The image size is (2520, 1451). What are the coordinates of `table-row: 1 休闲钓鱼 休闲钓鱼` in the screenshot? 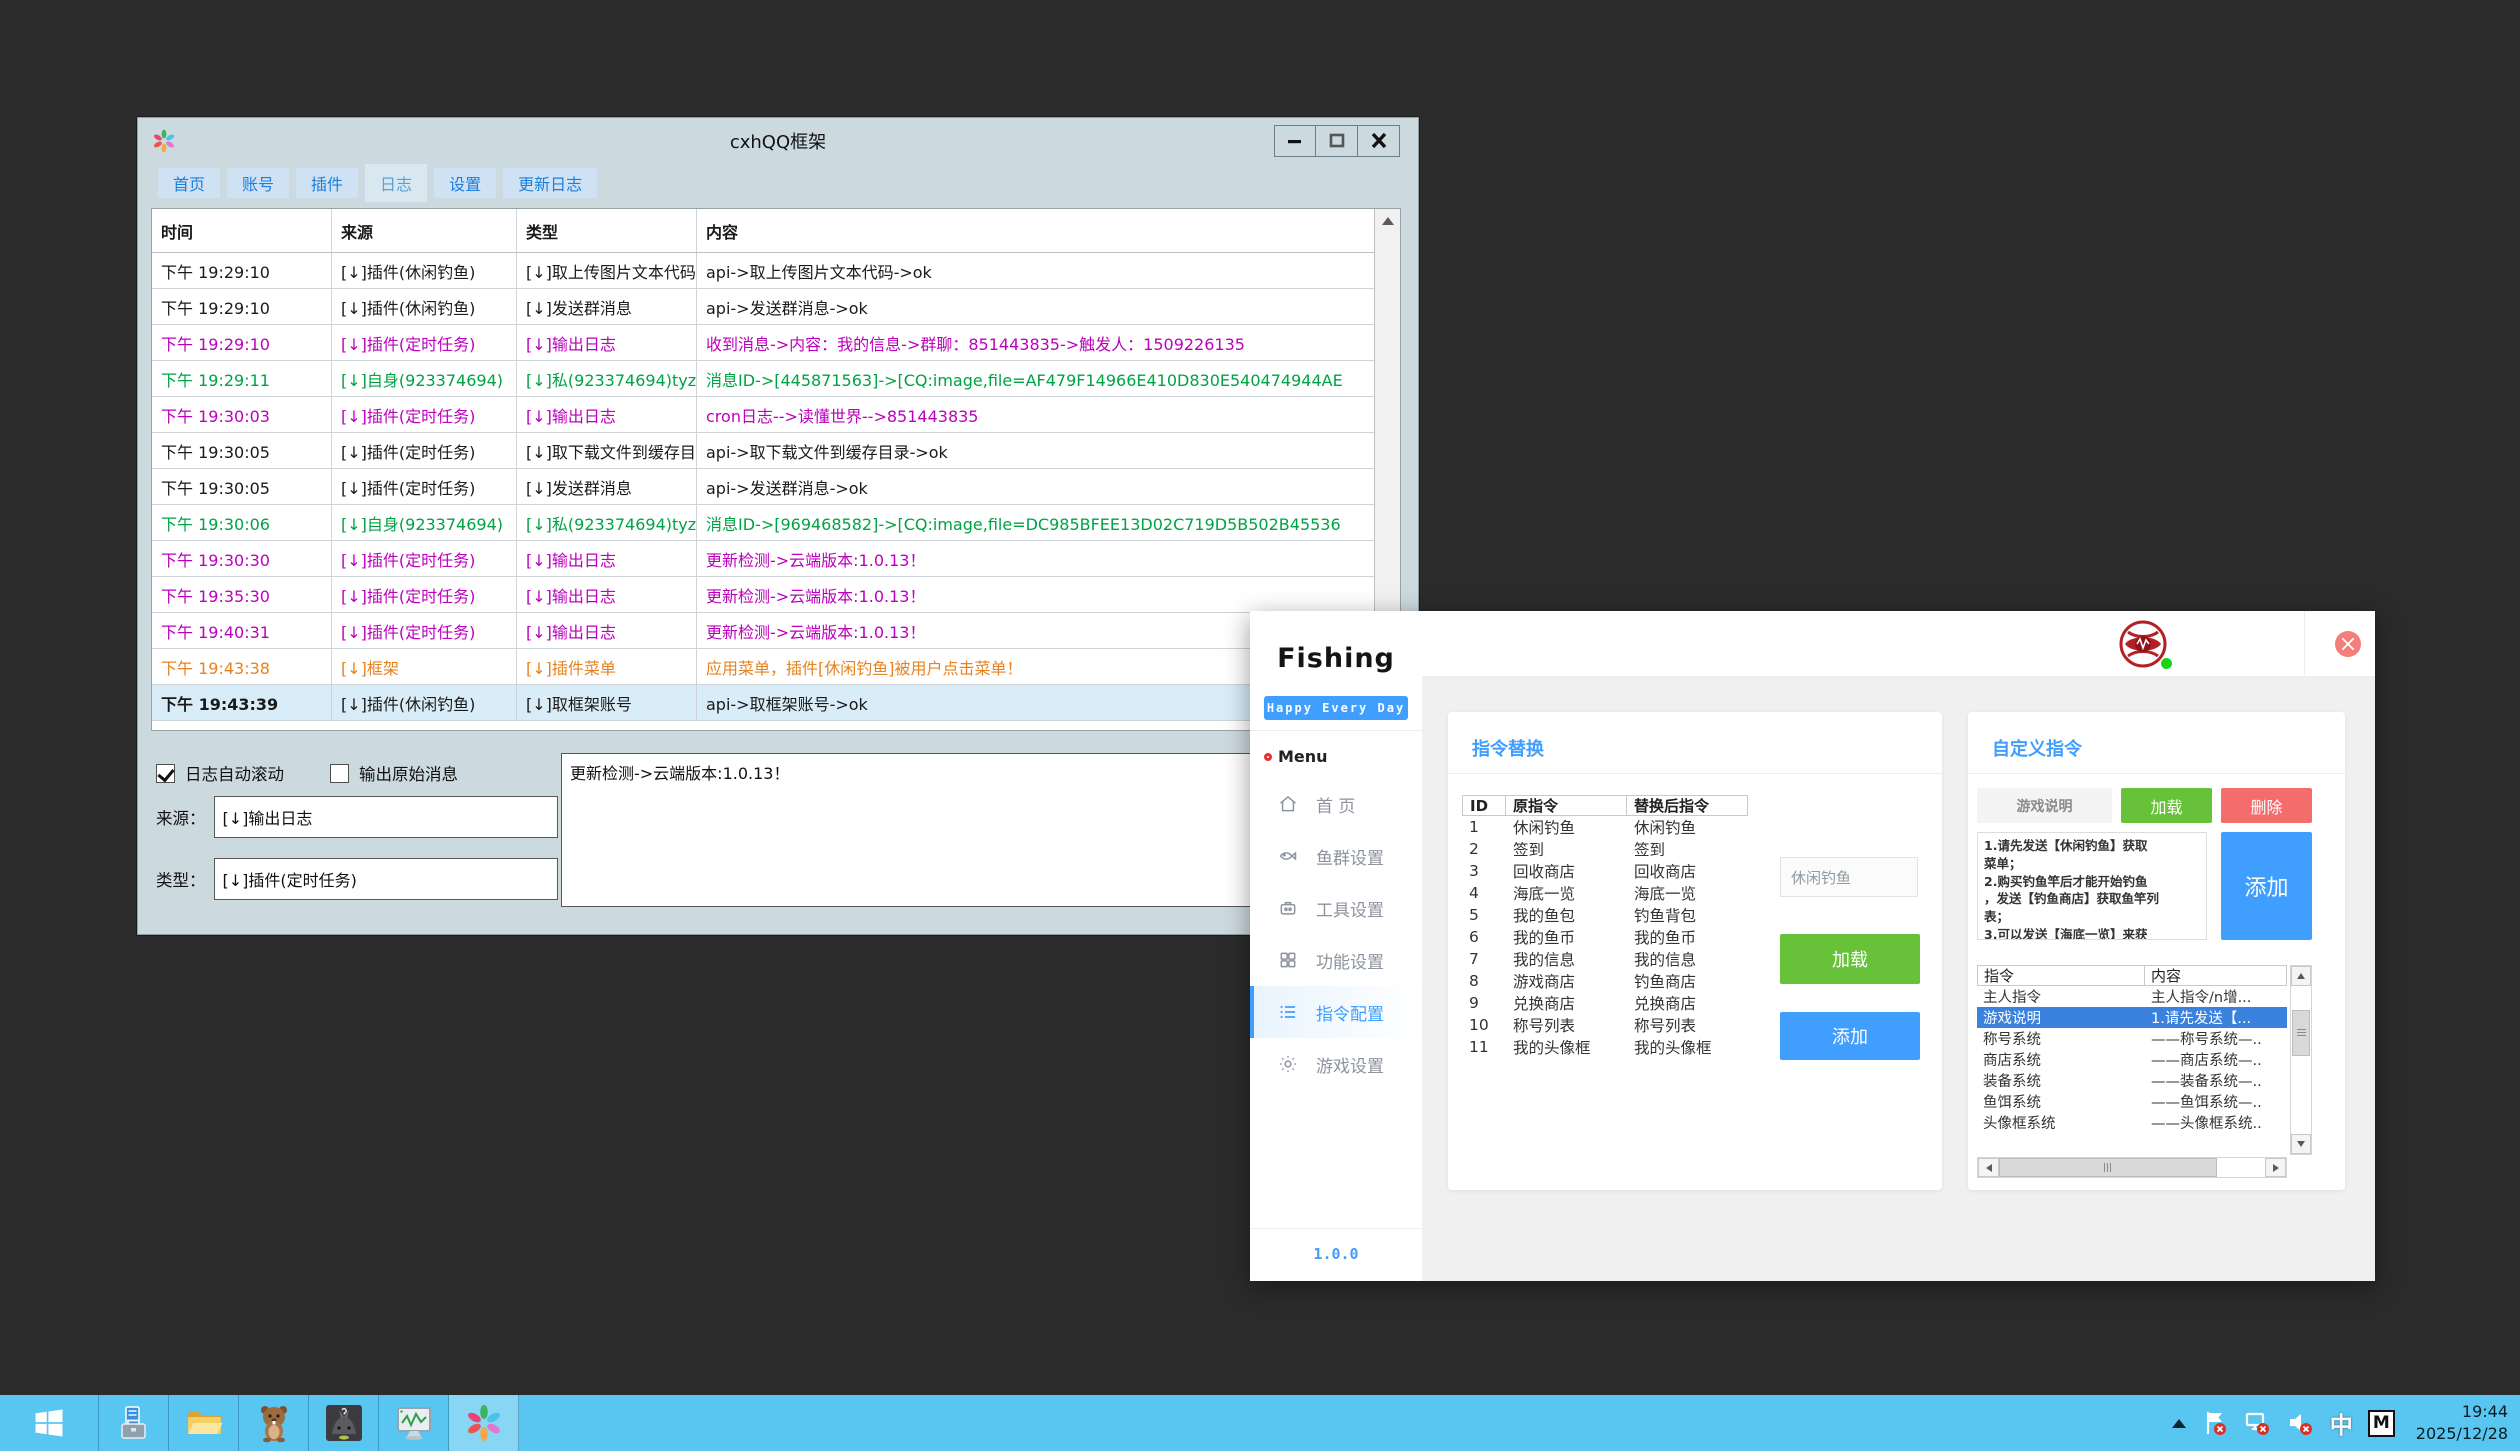 It's located at (1607, 827).